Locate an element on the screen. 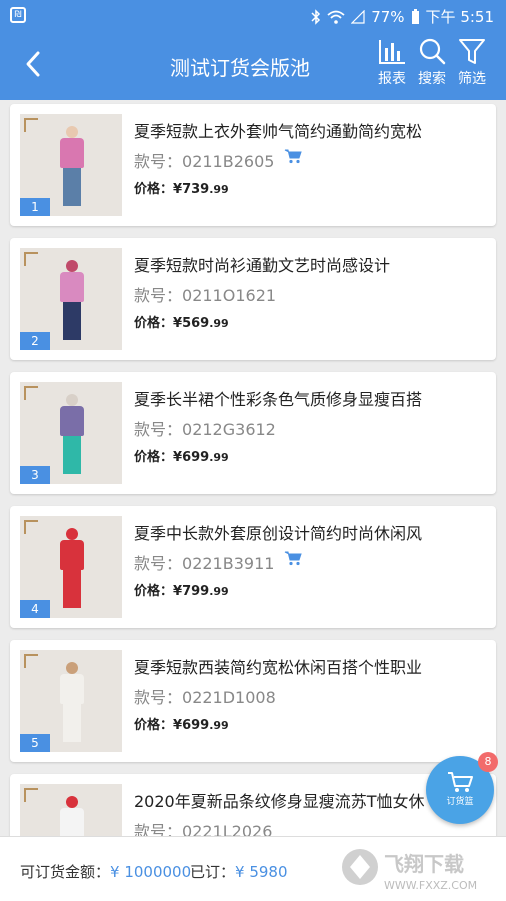  page-title: 测试订货会版池 is located at coordinates (240, 68).